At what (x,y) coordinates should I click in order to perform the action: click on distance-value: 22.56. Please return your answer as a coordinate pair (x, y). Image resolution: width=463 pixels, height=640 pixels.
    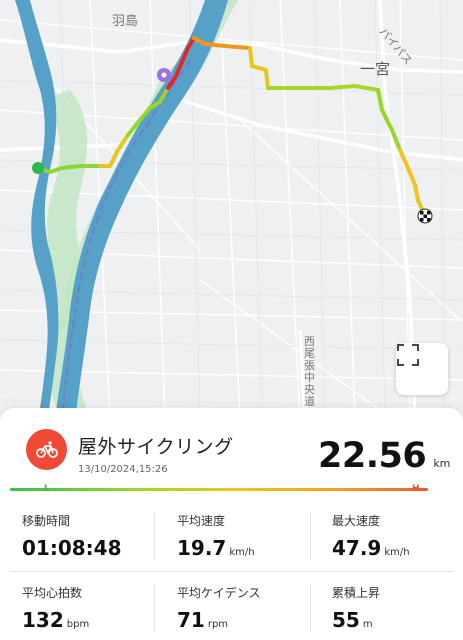
    Looking at the image, I should click on (372, 456).